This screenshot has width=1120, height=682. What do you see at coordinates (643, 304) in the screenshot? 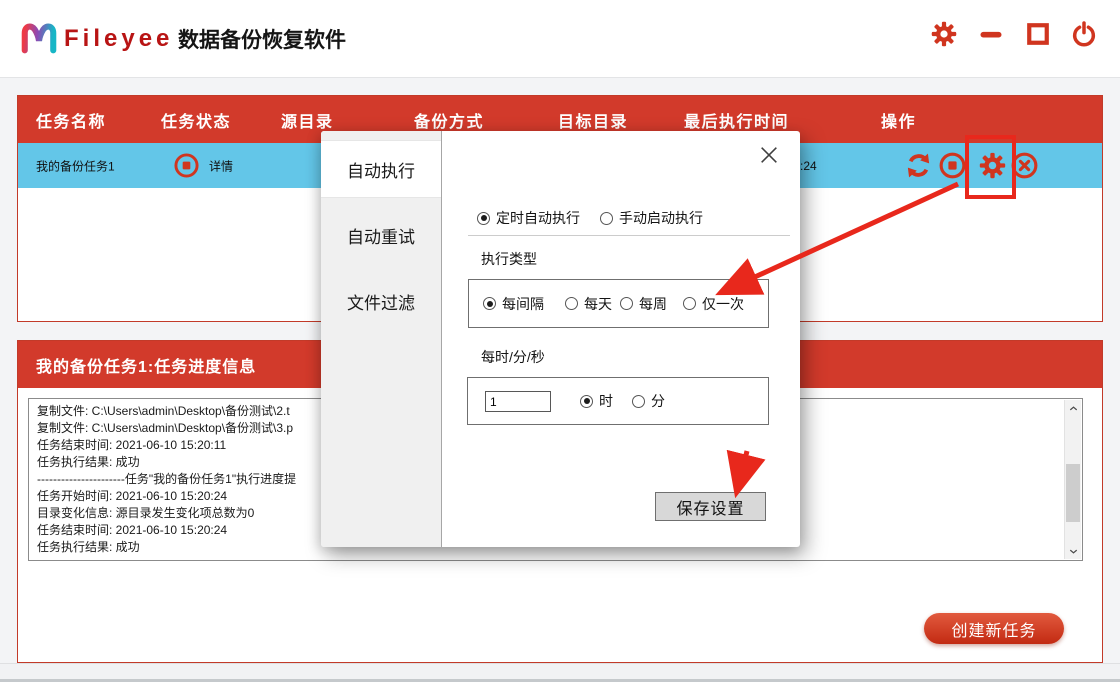
I see `radio-every-week: 每周` at bounding box center [643, 304].